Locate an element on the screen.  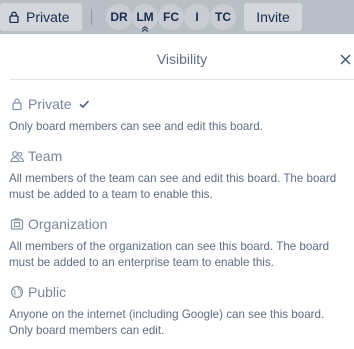
board-header-bar: Private DR LM FC I TC Invite is located at coordinates (177, 17).